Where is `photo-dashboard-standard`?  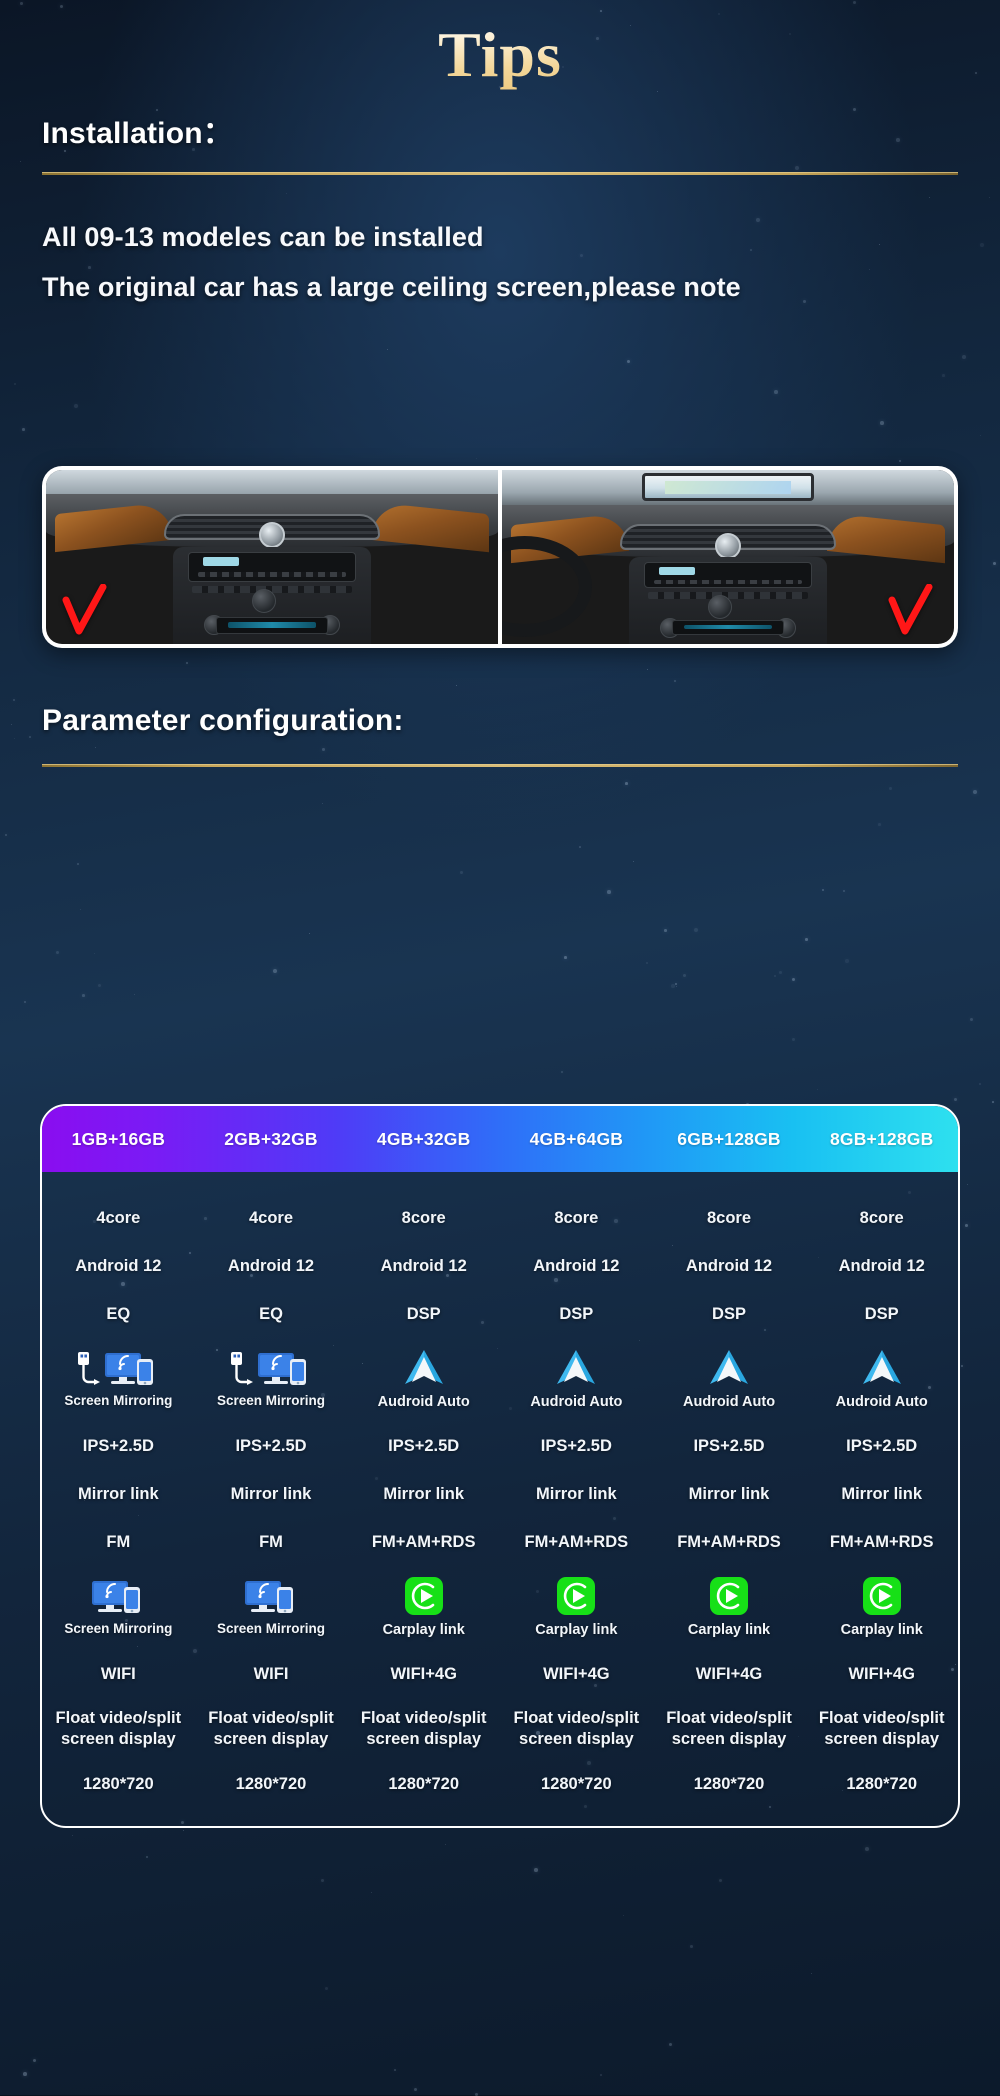 photo-dashboard-standard is located at coordinates (272, 557).